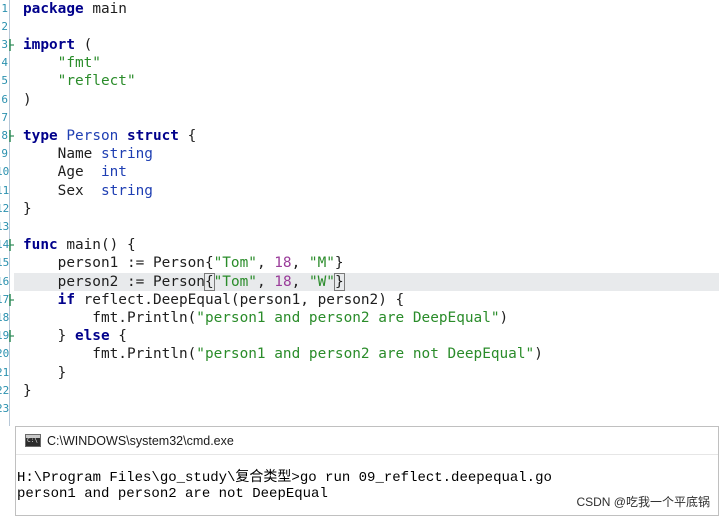 The width and height of the screenshot is (719, 516). What do you see at coordinates (172, 494) in the screenshot?
I see `console-output-line: person1 and person2 are not DeepEqual` at bounding box center [172, 494].